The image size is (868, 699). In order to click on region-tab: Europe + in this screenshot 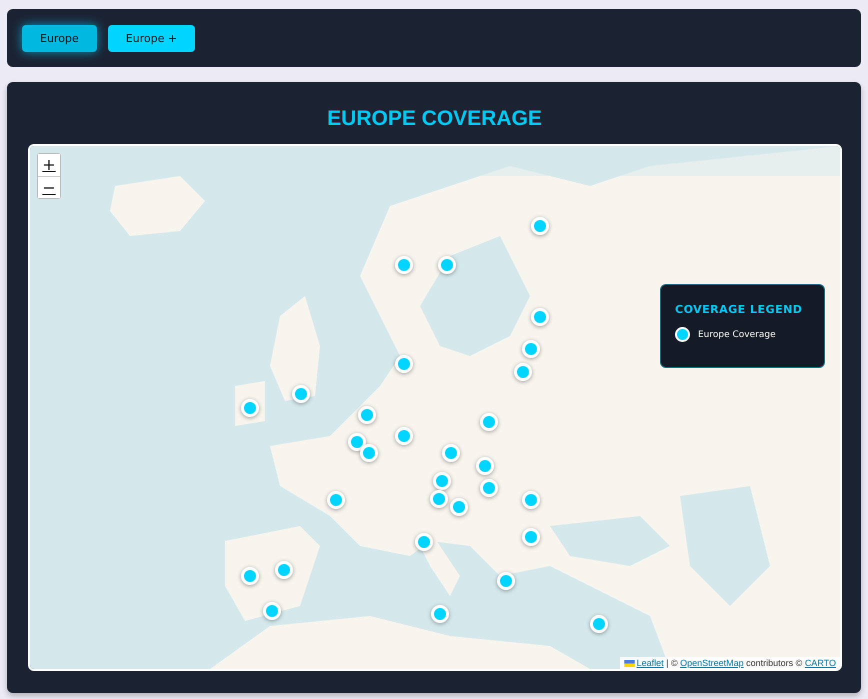, I will do `click(152, 38)`.